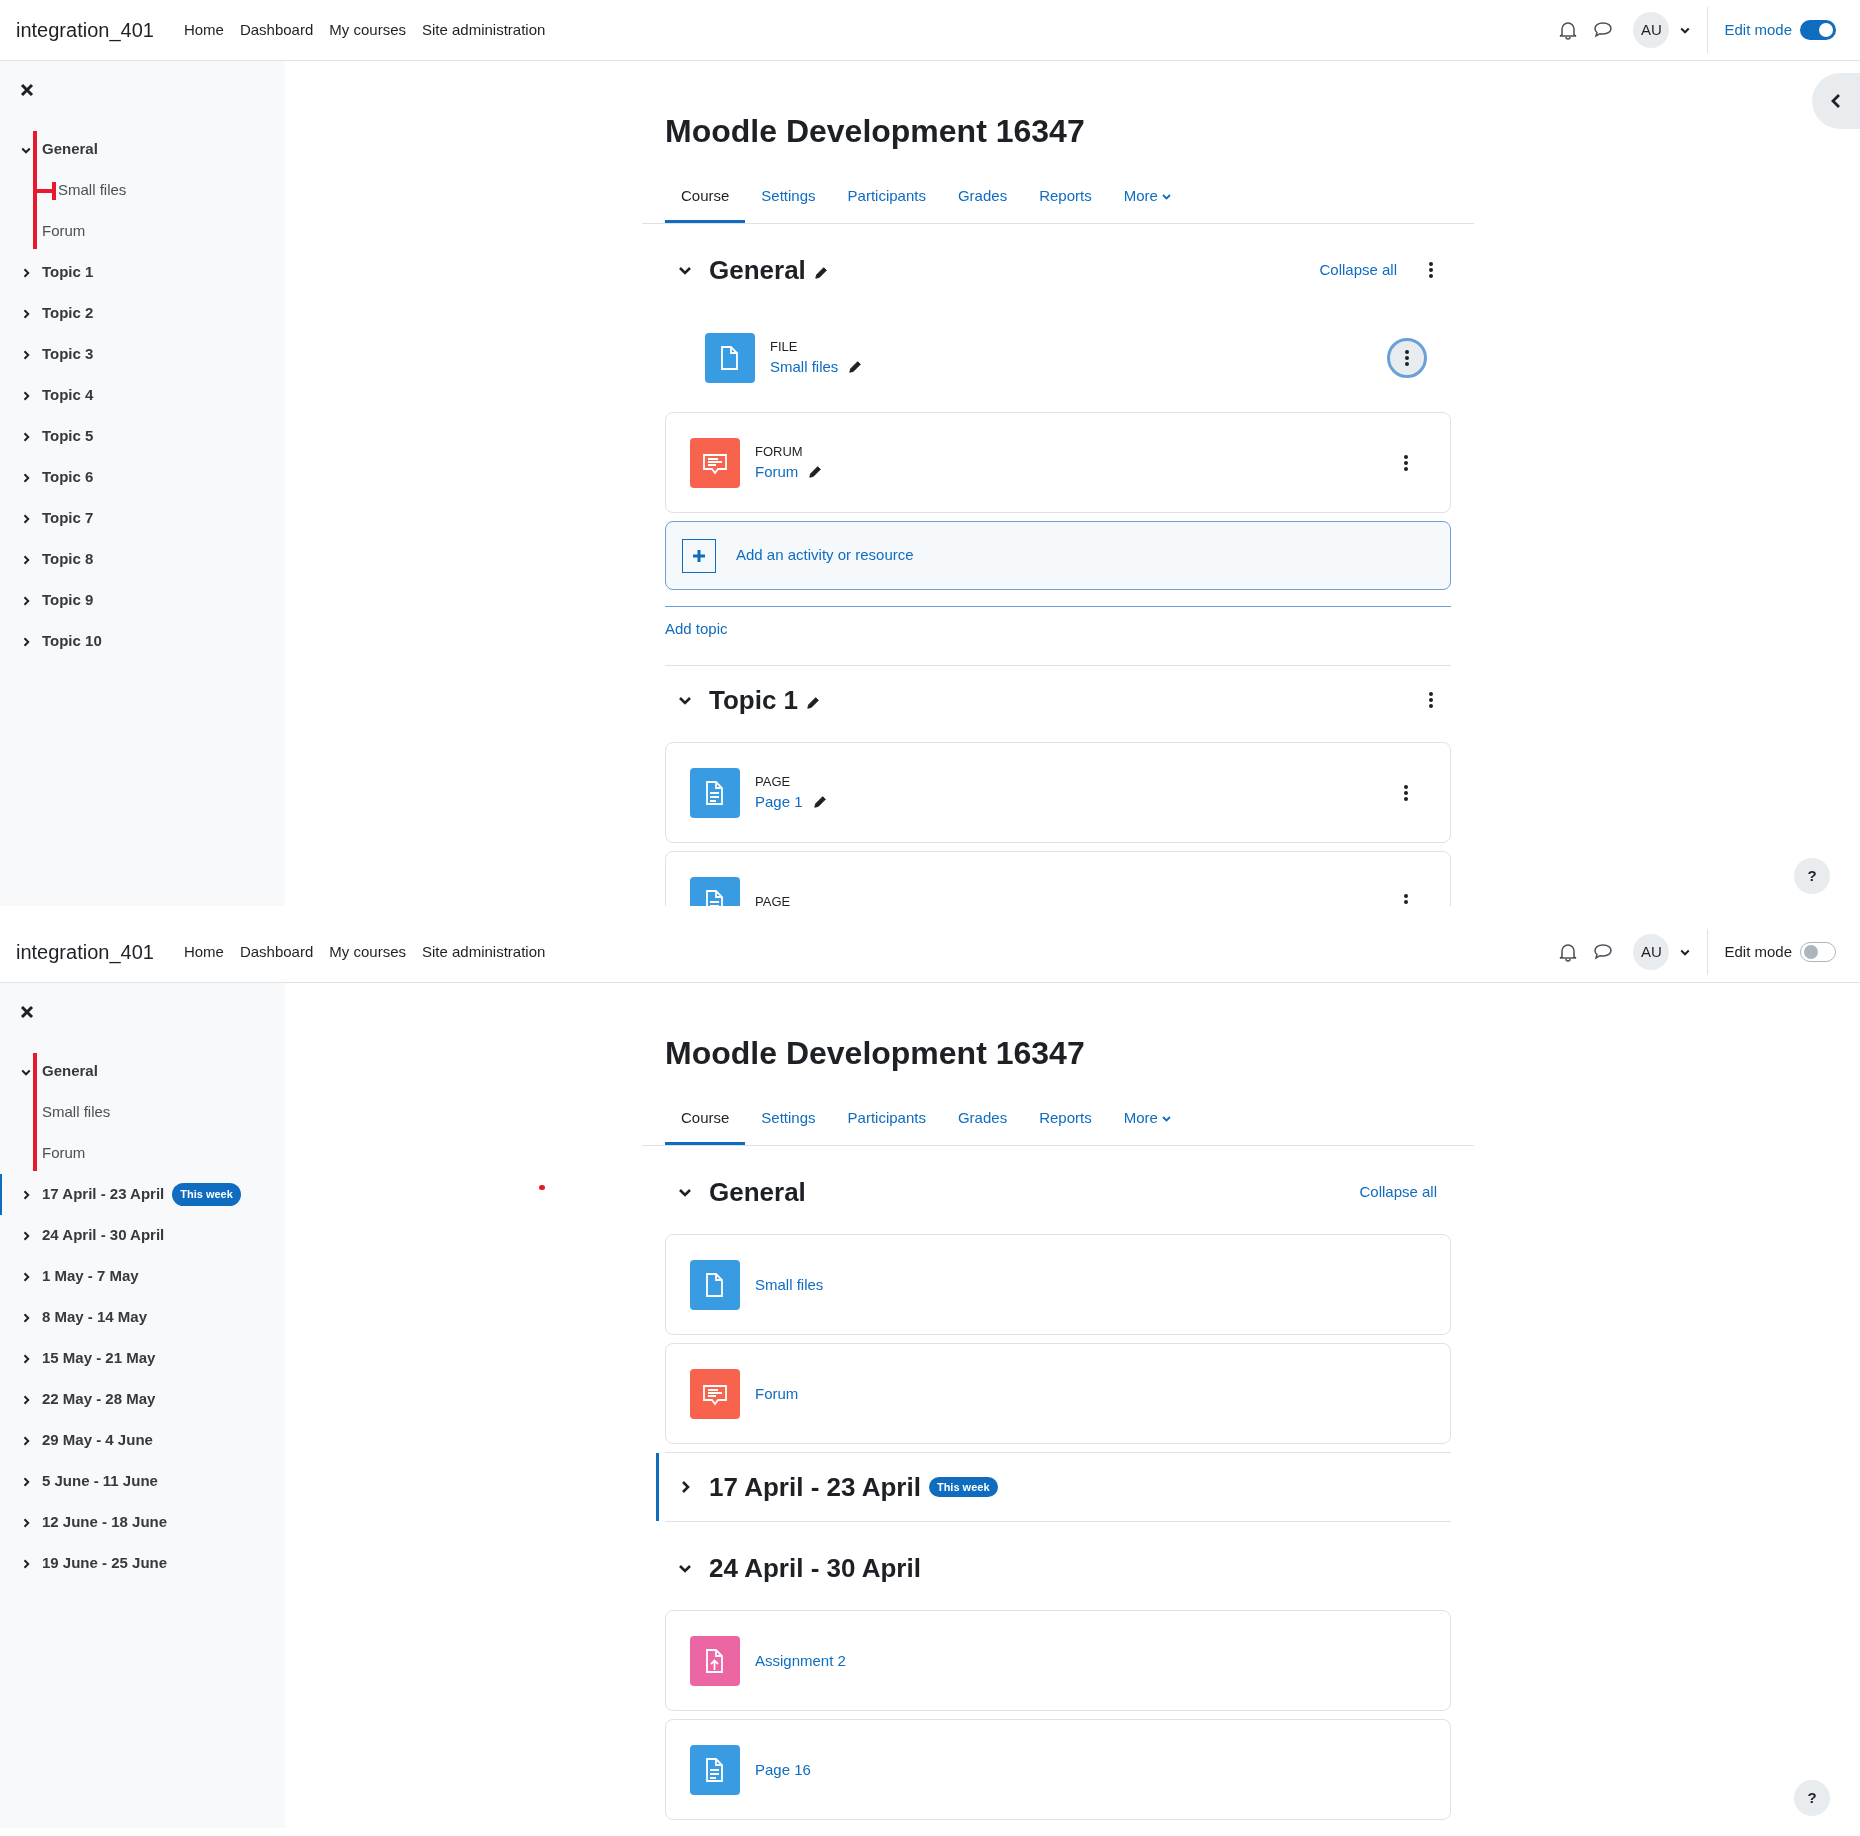 The width and height of the screenshot is (1860, 1836). What do you see at coordinates (68, 477) in the screenshot?
I see `course-index-item: Topic 6` at bounding box center [68, 477].